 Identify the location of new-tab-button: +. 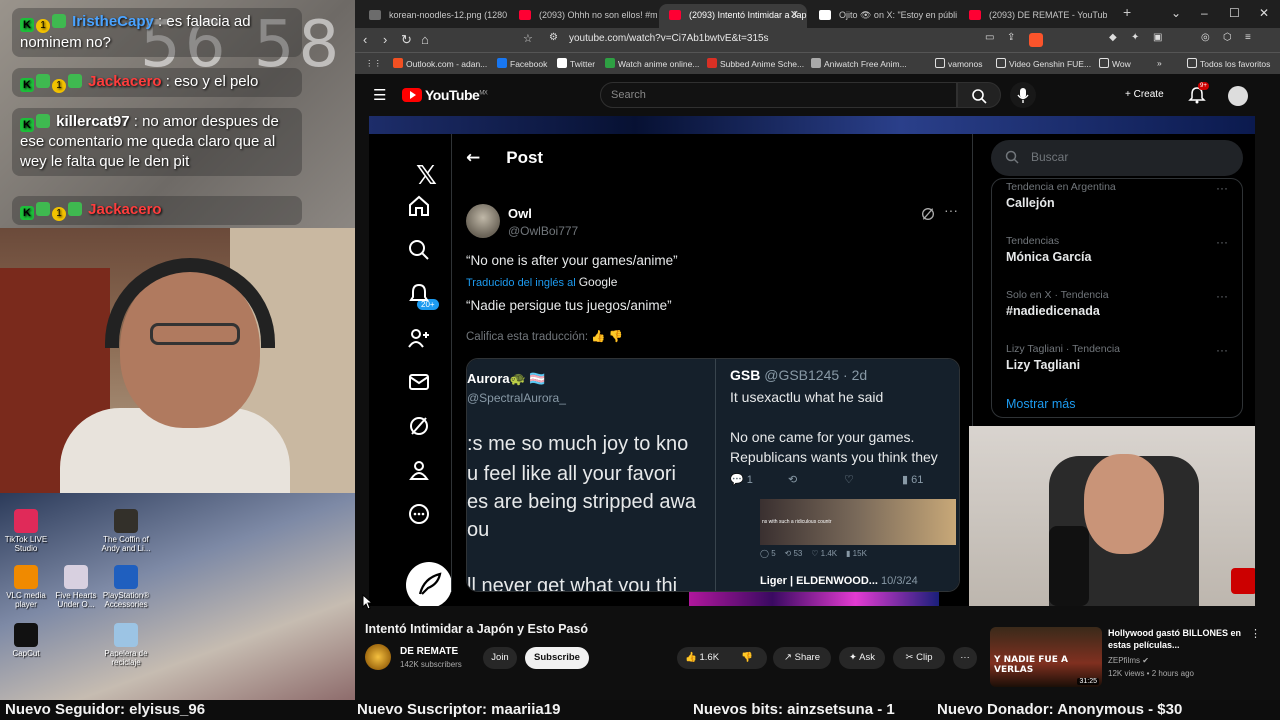
(1127, 12).